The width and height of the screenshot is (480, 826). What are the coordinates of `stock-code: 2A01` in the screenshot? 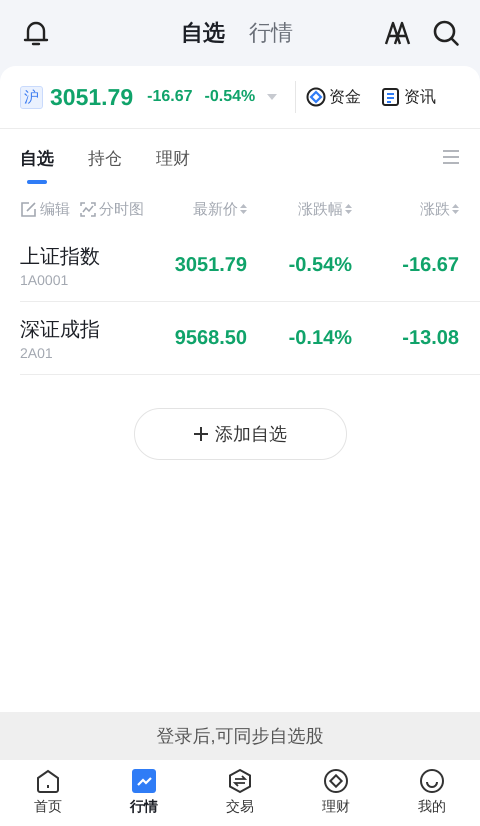 It's located at (37, 352).